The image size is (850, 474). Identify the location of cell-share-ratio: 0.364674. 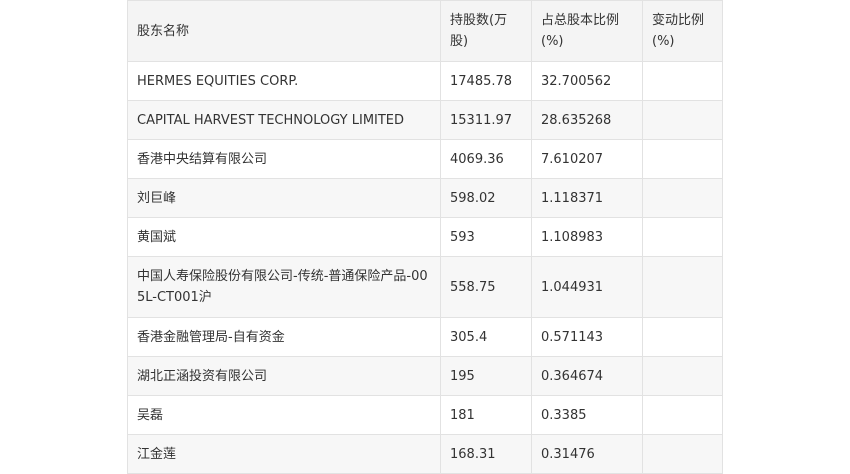
(587, 376).